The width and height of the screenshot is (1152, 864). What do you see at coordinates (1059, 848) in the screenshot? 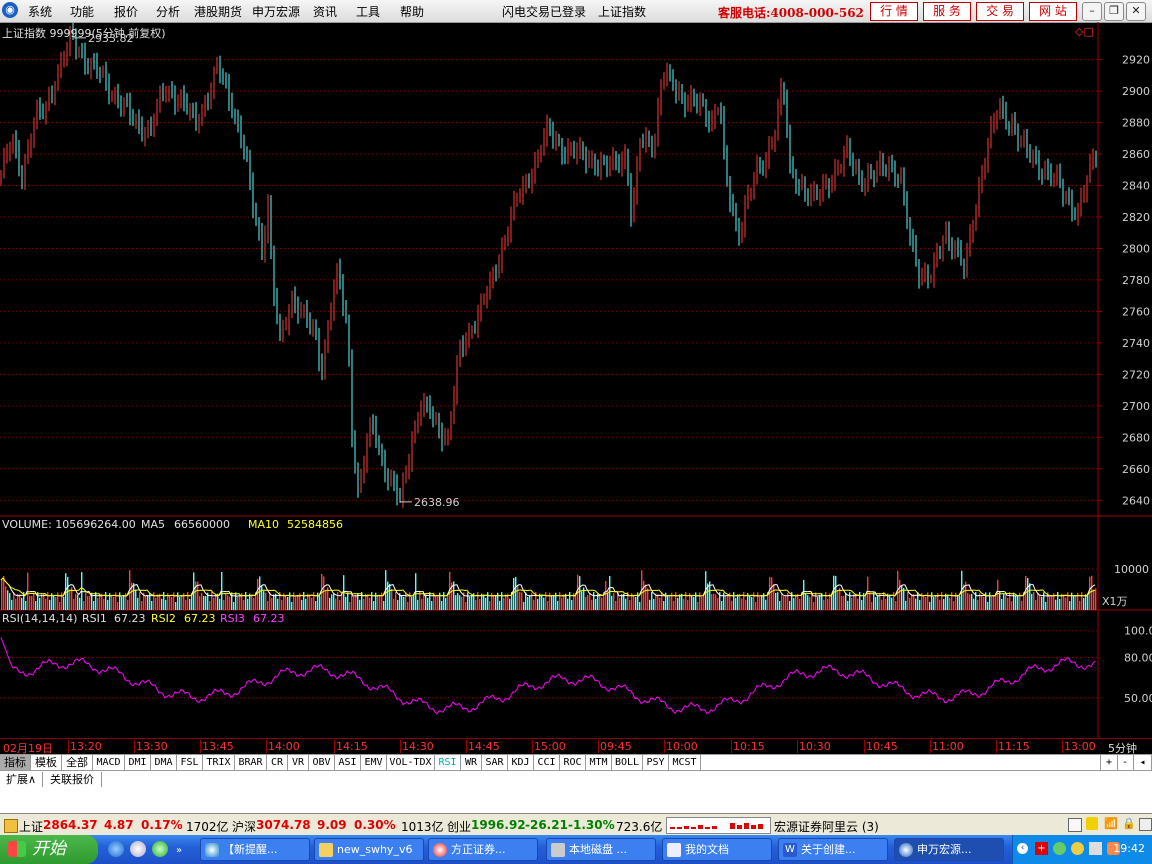
I see `tray-network-icon` at bounding box center [1059, 848].